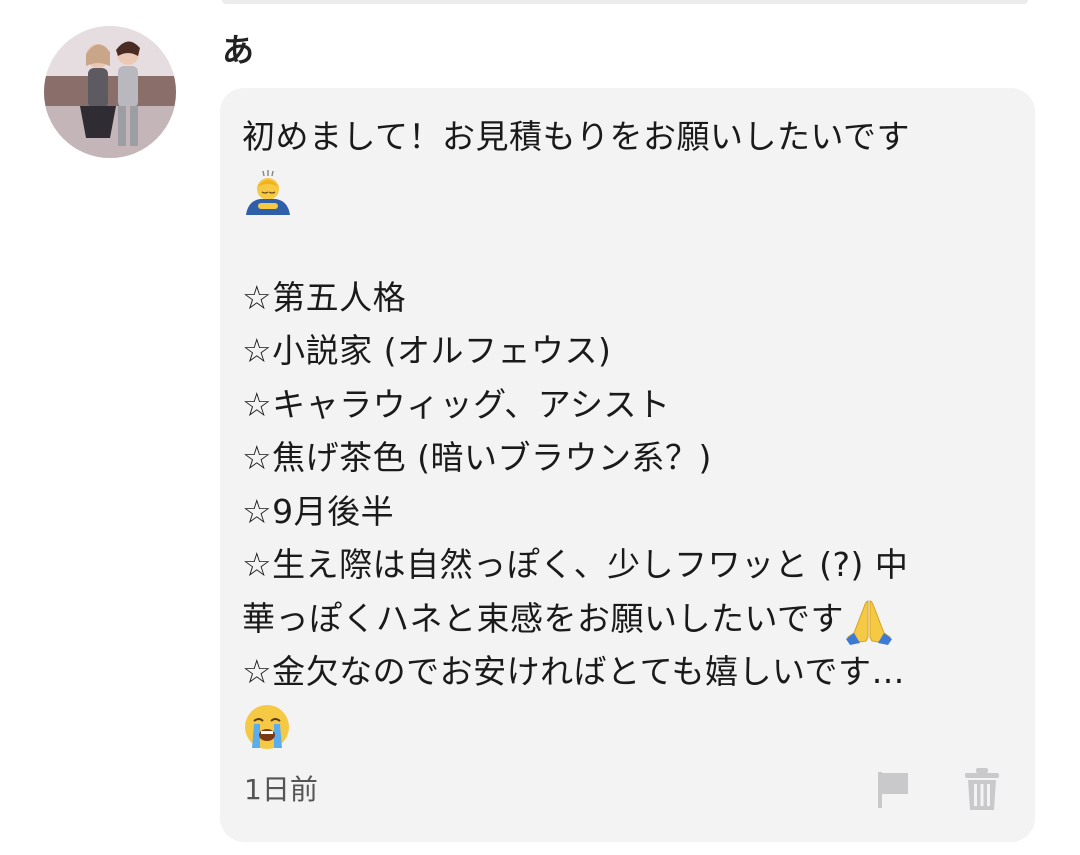 This screenshot has height=855, width=1080. I want to click on message-line: ☆9月後半, so click(318, 511).